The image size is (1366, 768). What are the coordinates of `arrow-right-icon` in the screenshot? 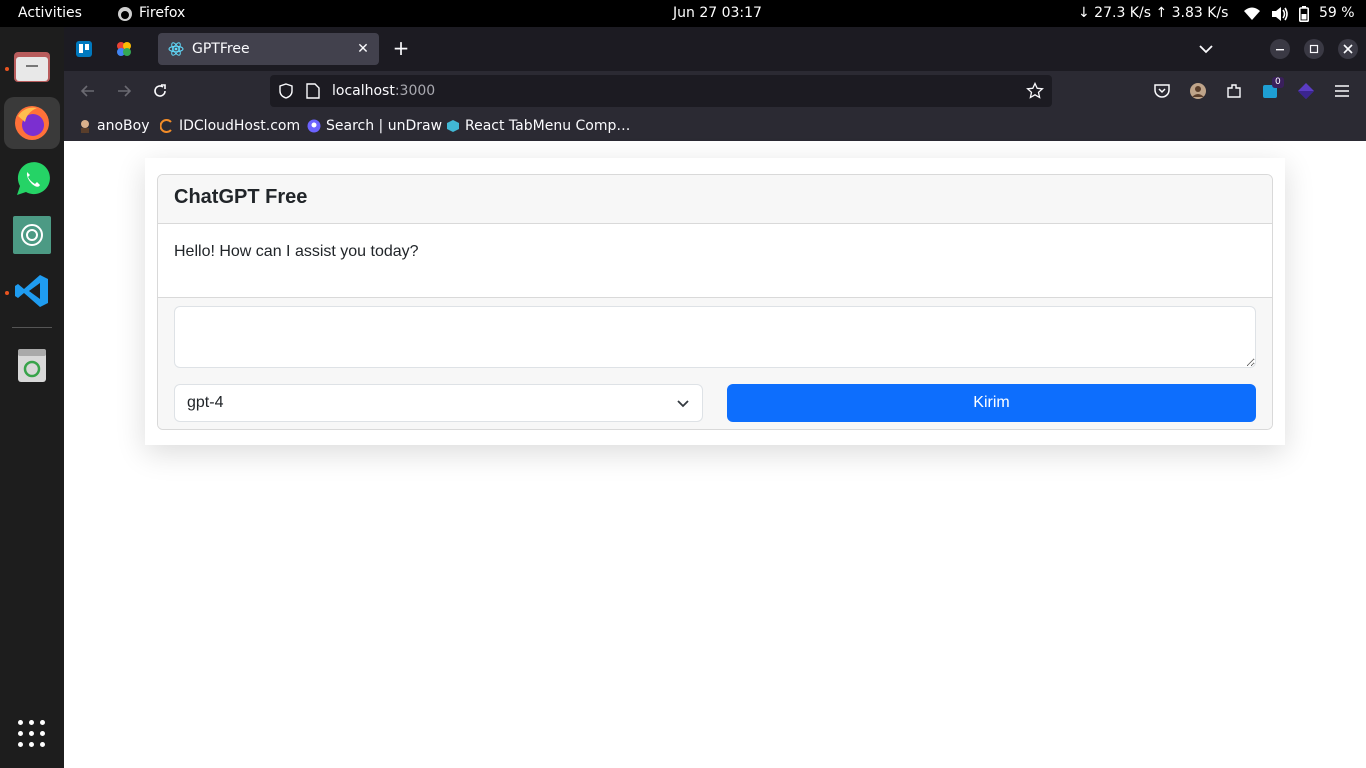 It's located at (125, 91).